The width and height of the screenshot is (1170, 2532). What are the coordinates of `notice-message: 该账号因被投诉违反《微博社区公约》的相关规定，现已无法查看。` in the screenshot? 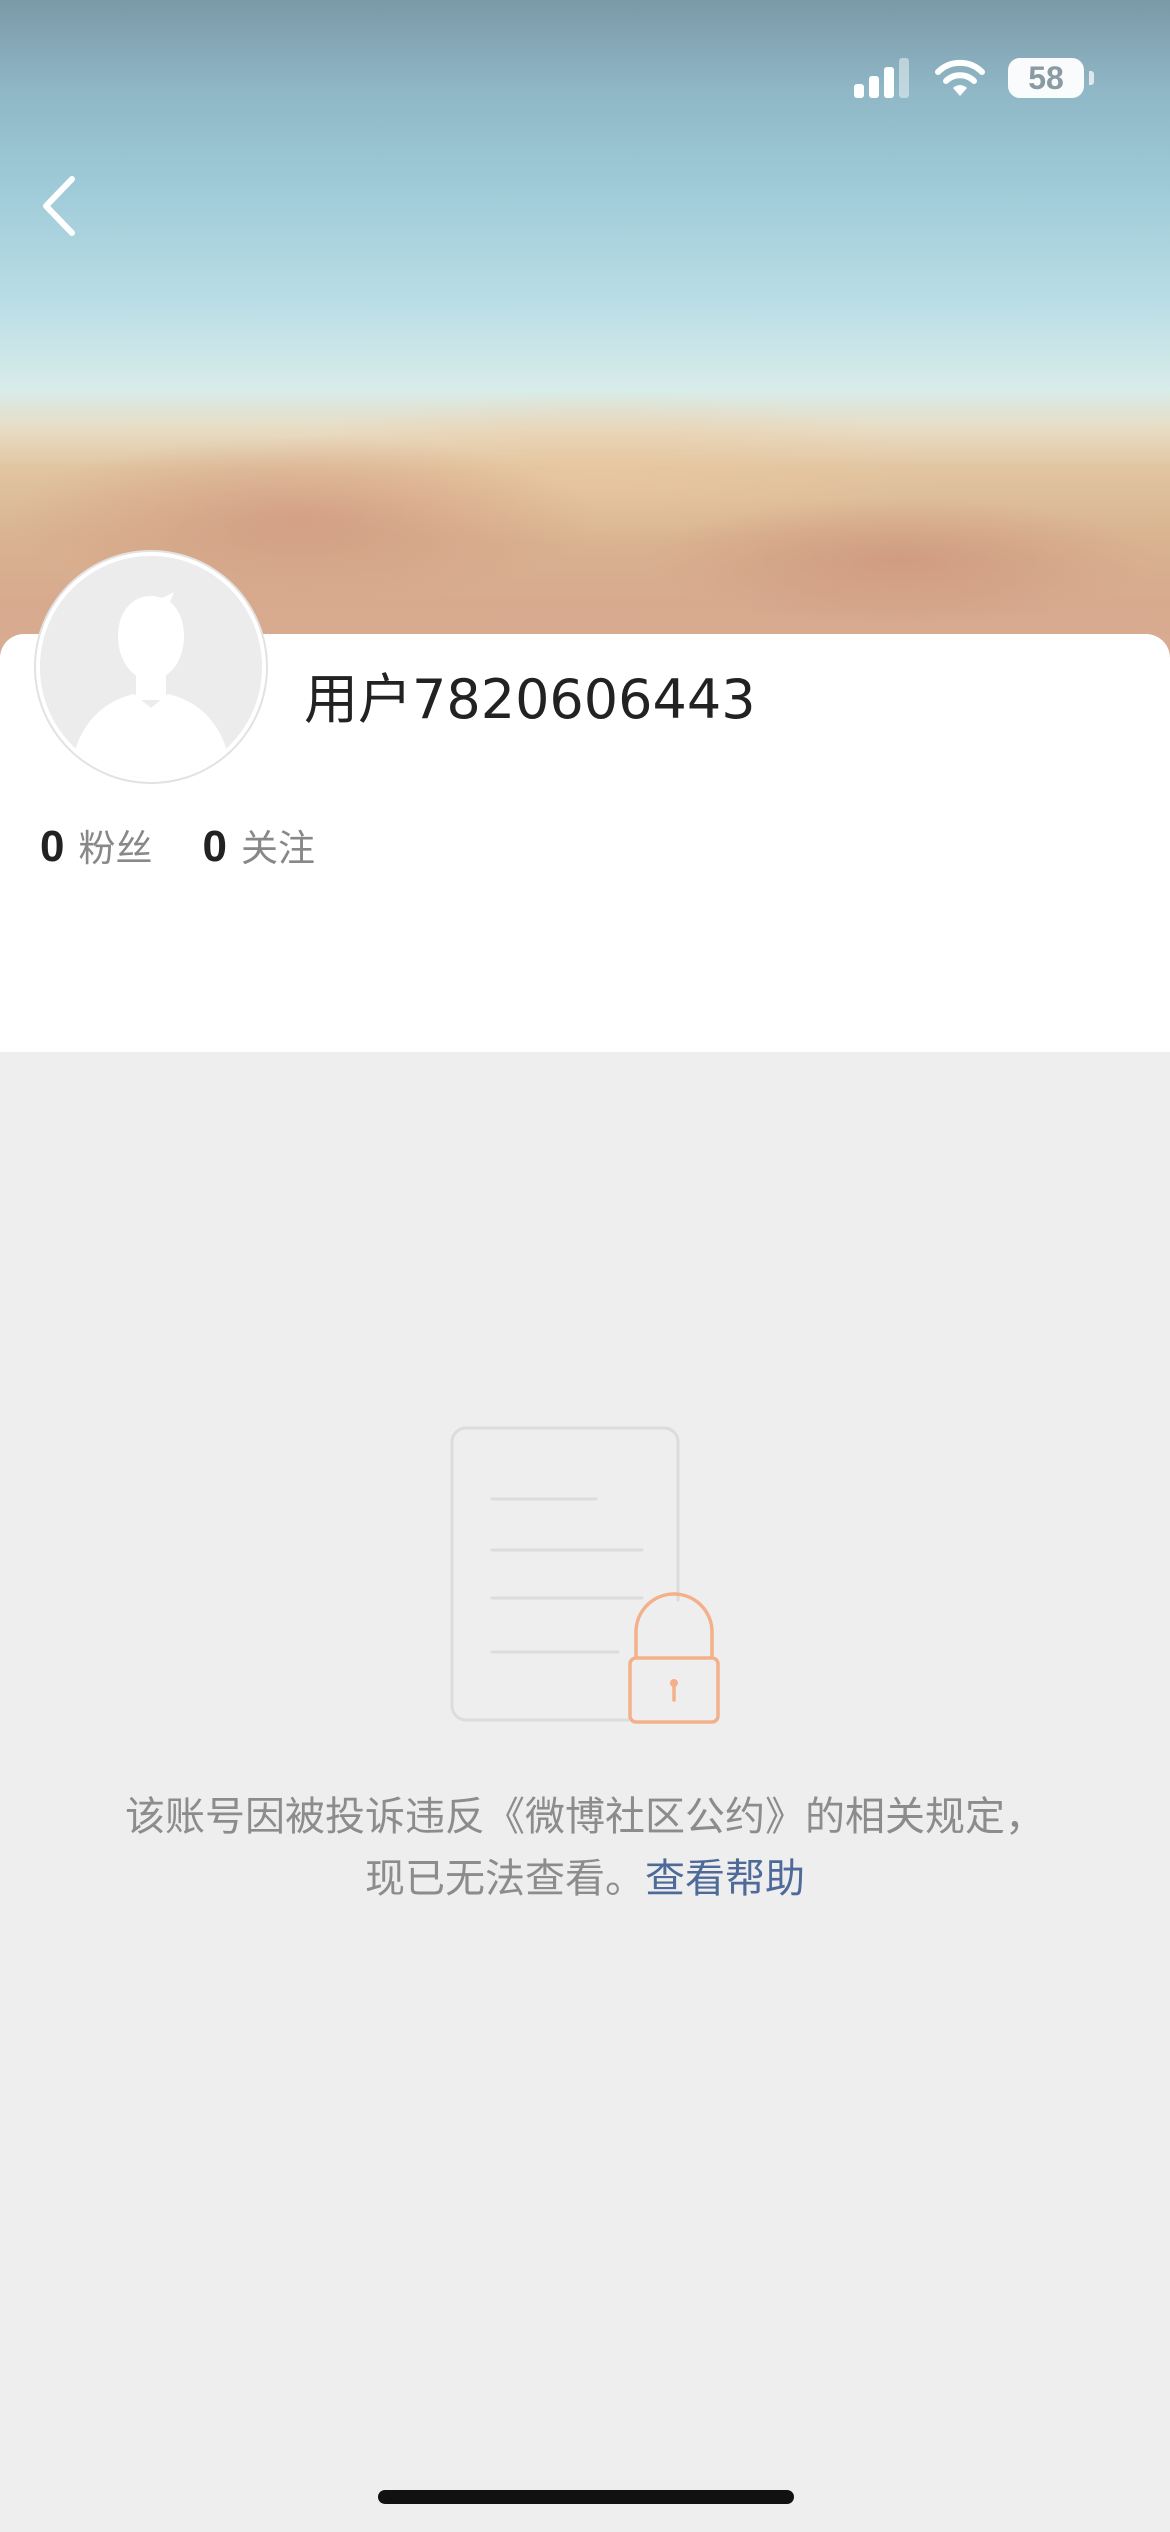 It's located at (585, 1848).